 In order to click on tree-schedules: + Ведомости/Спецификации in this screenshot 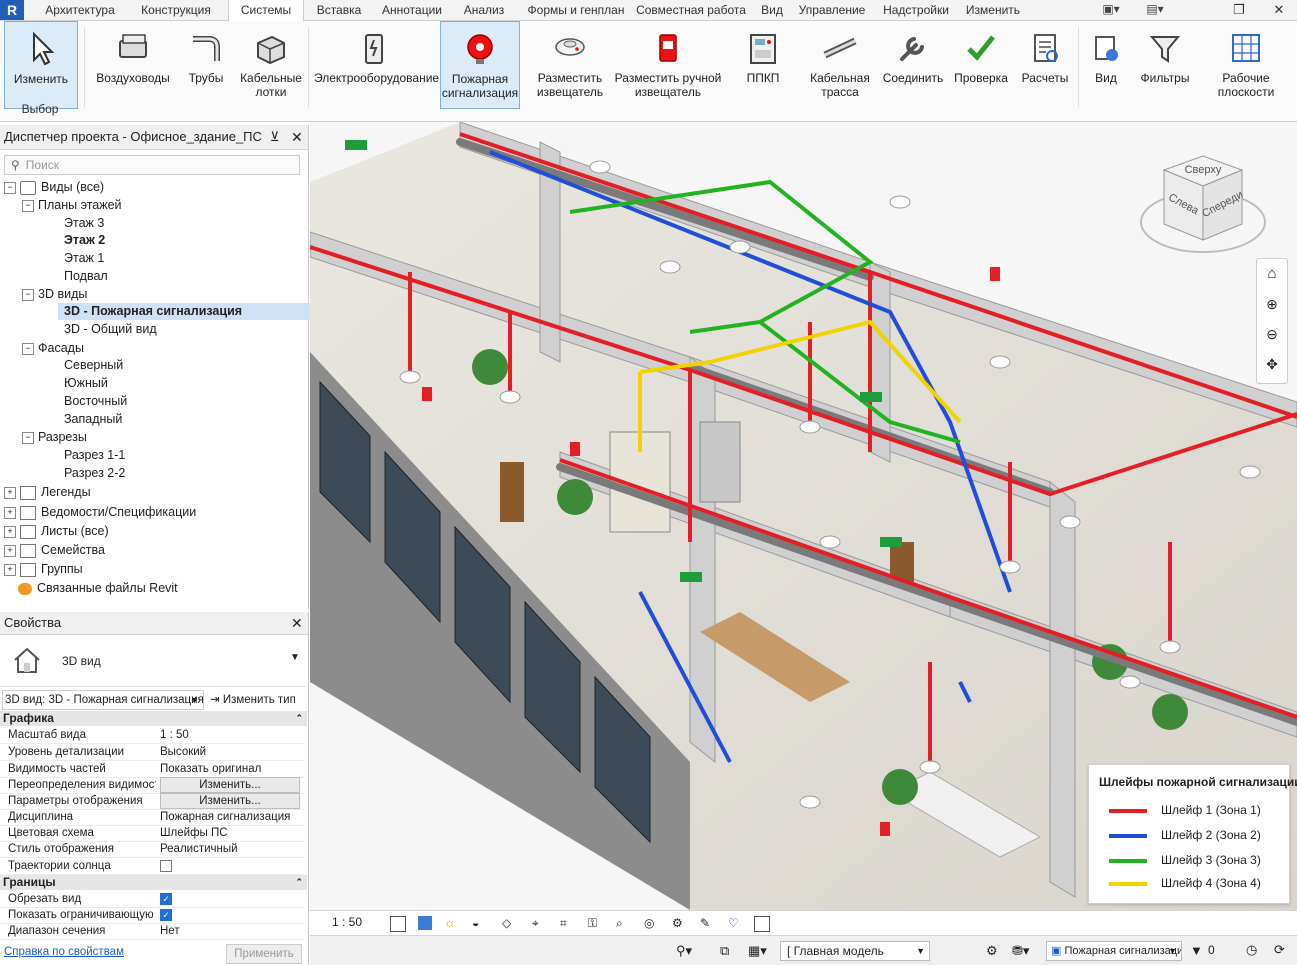, I will do `click(100, 512)`.